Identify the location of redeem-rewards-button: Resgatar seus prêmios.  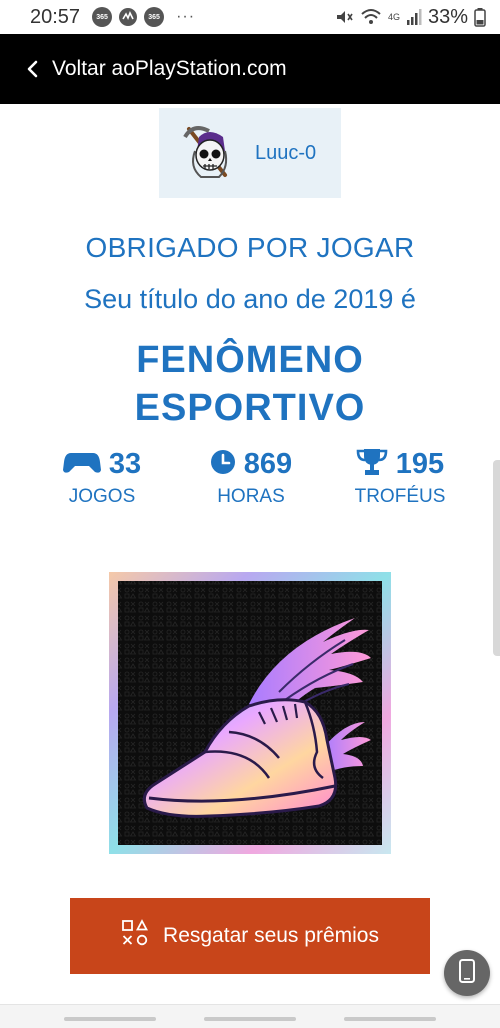
(250, 936).